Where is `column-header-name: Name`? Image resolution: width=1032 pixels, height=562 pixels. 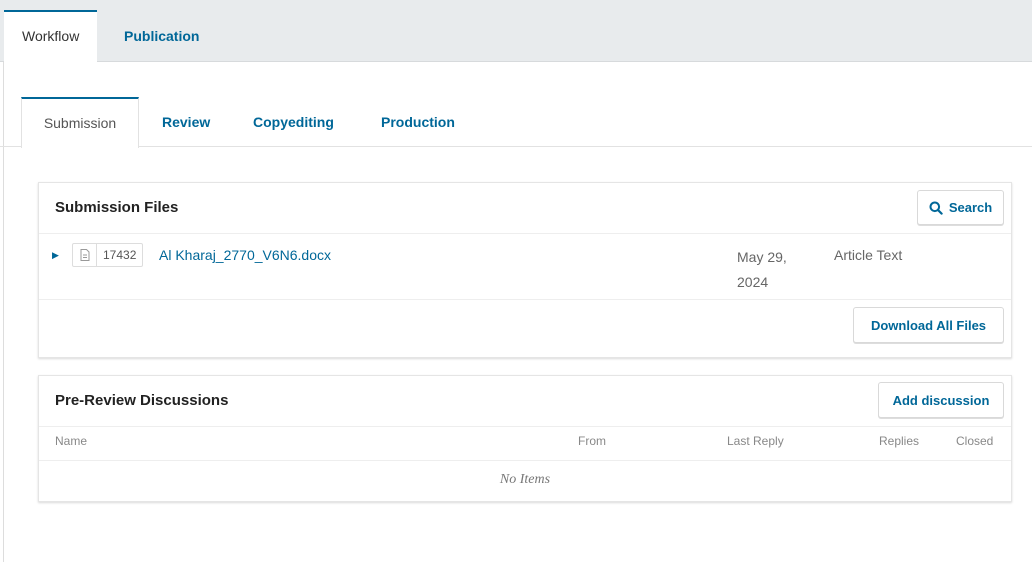 column-header-name: Name is located at coordinates (71, 441).